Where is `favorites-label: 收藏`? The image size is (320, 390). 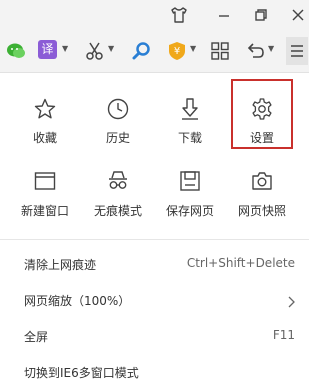
favorites-label: 收藏 is located at coordinates (44, 138).